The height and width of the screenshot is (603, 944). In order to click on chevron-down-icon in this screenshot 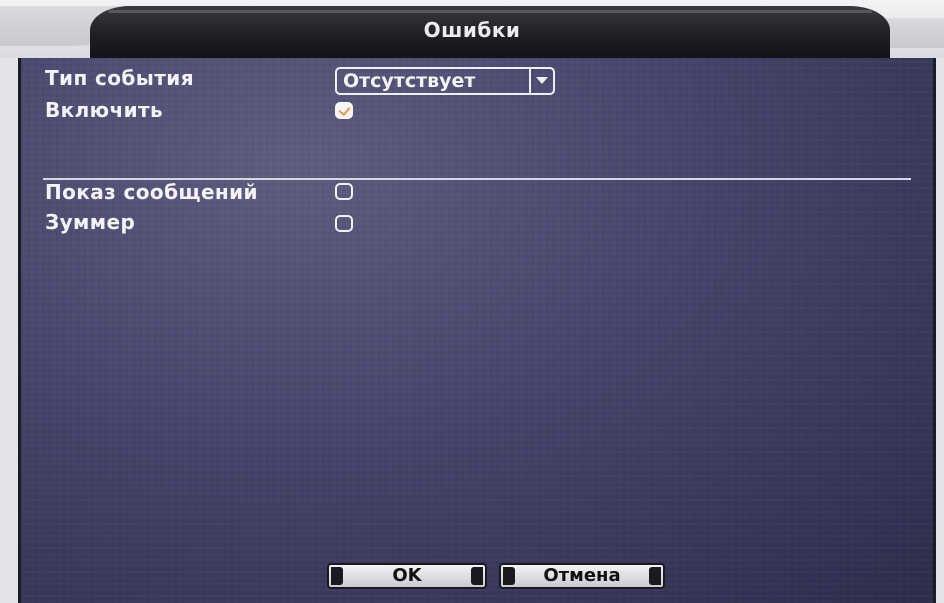, I will do `click(542, 80)`.